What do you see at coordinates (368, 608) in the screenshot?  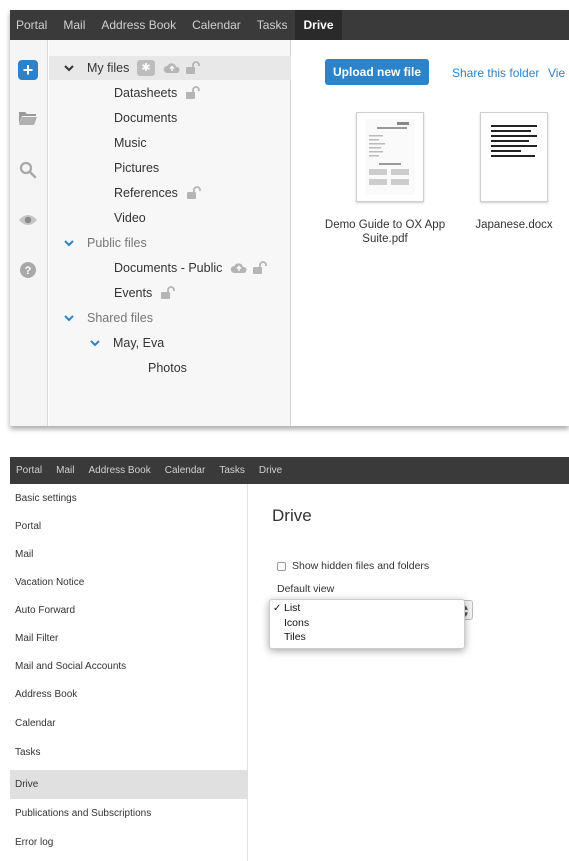 I see `dropdown-option-list: ✓ List` at bounding box center [368, 608].